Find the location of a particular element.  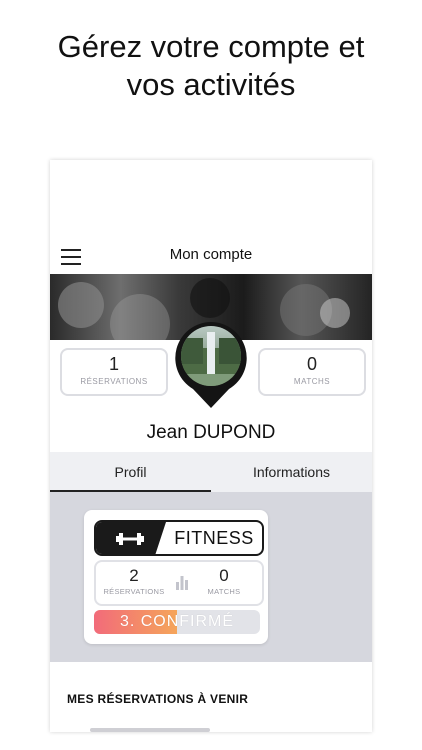

page-title: Mon compte is located at coordinates (211, 254).